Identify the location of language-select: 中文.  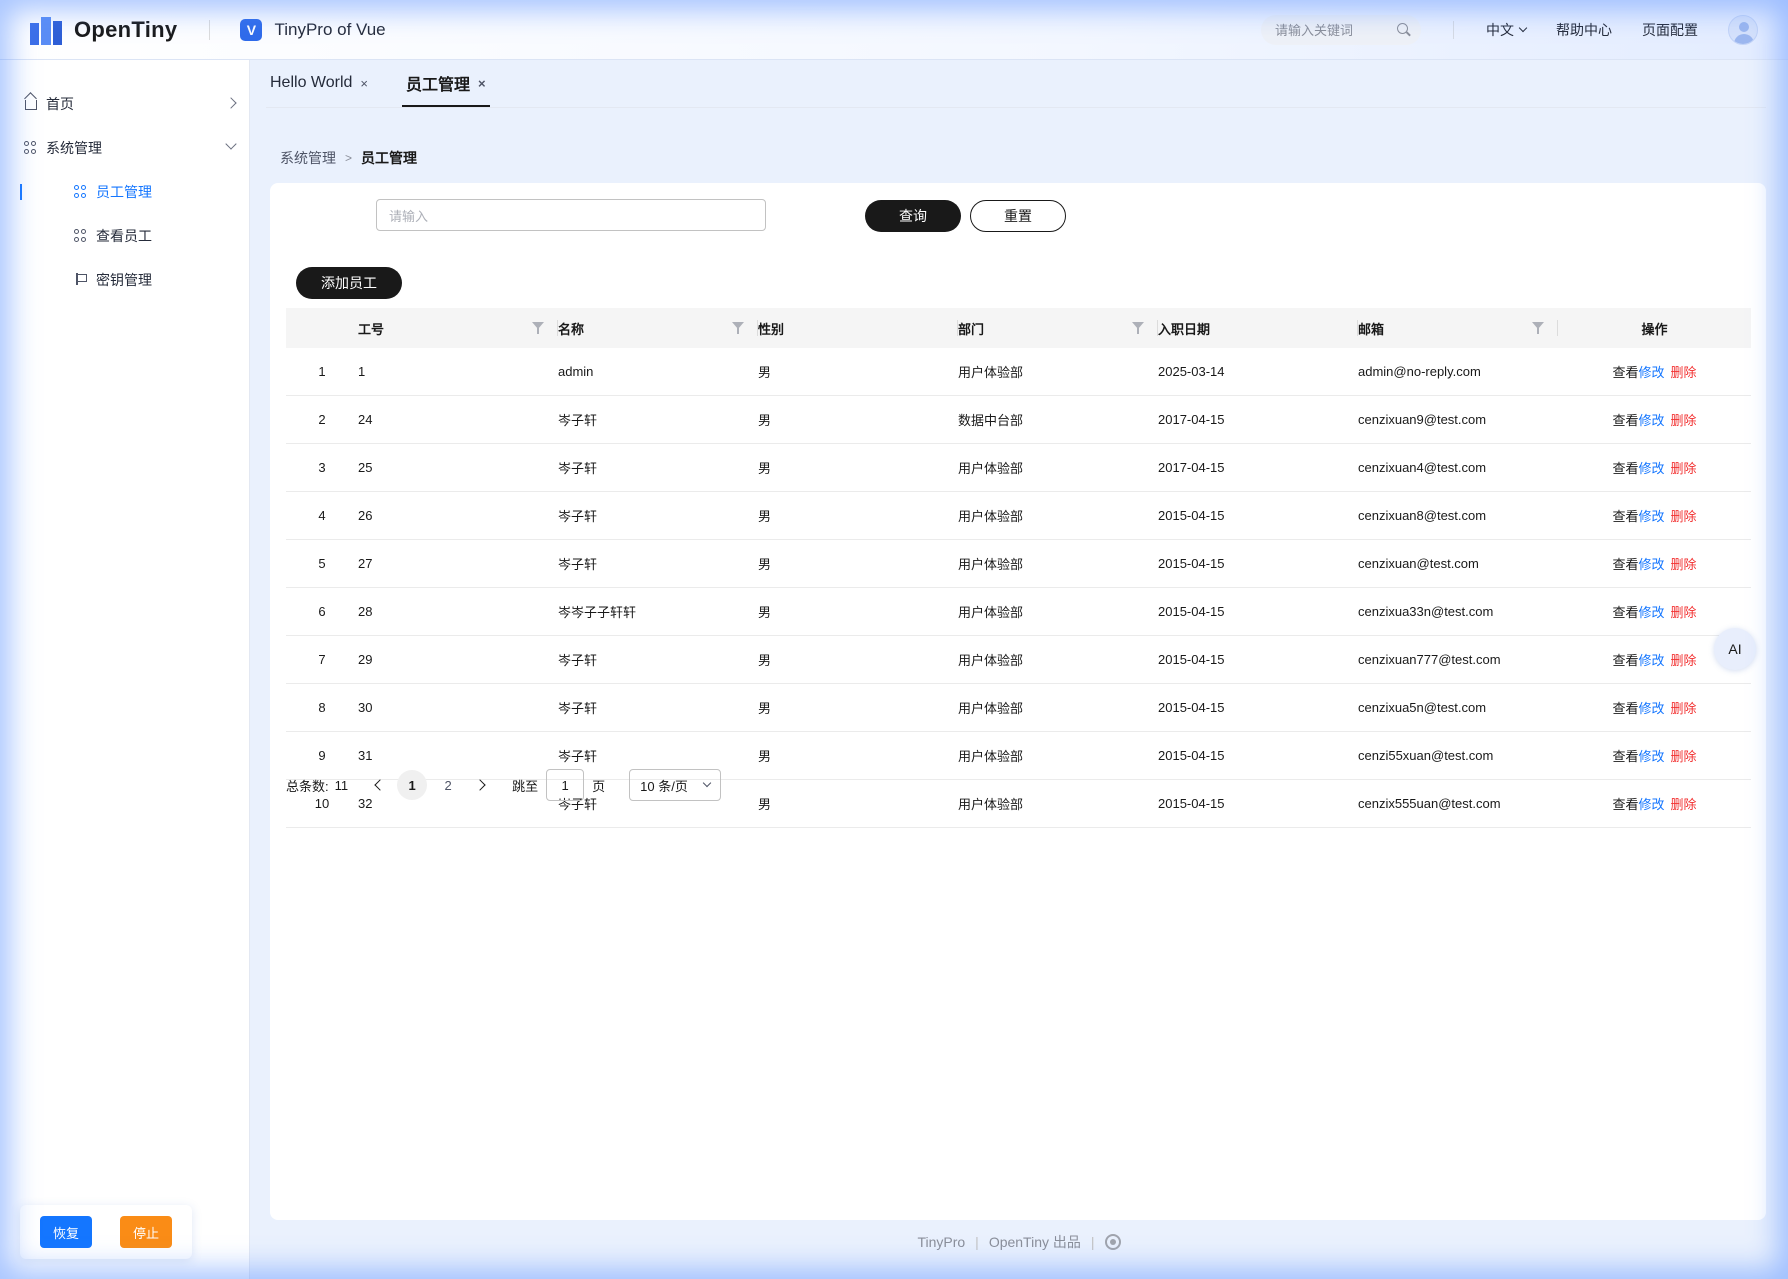
(1507, 30).